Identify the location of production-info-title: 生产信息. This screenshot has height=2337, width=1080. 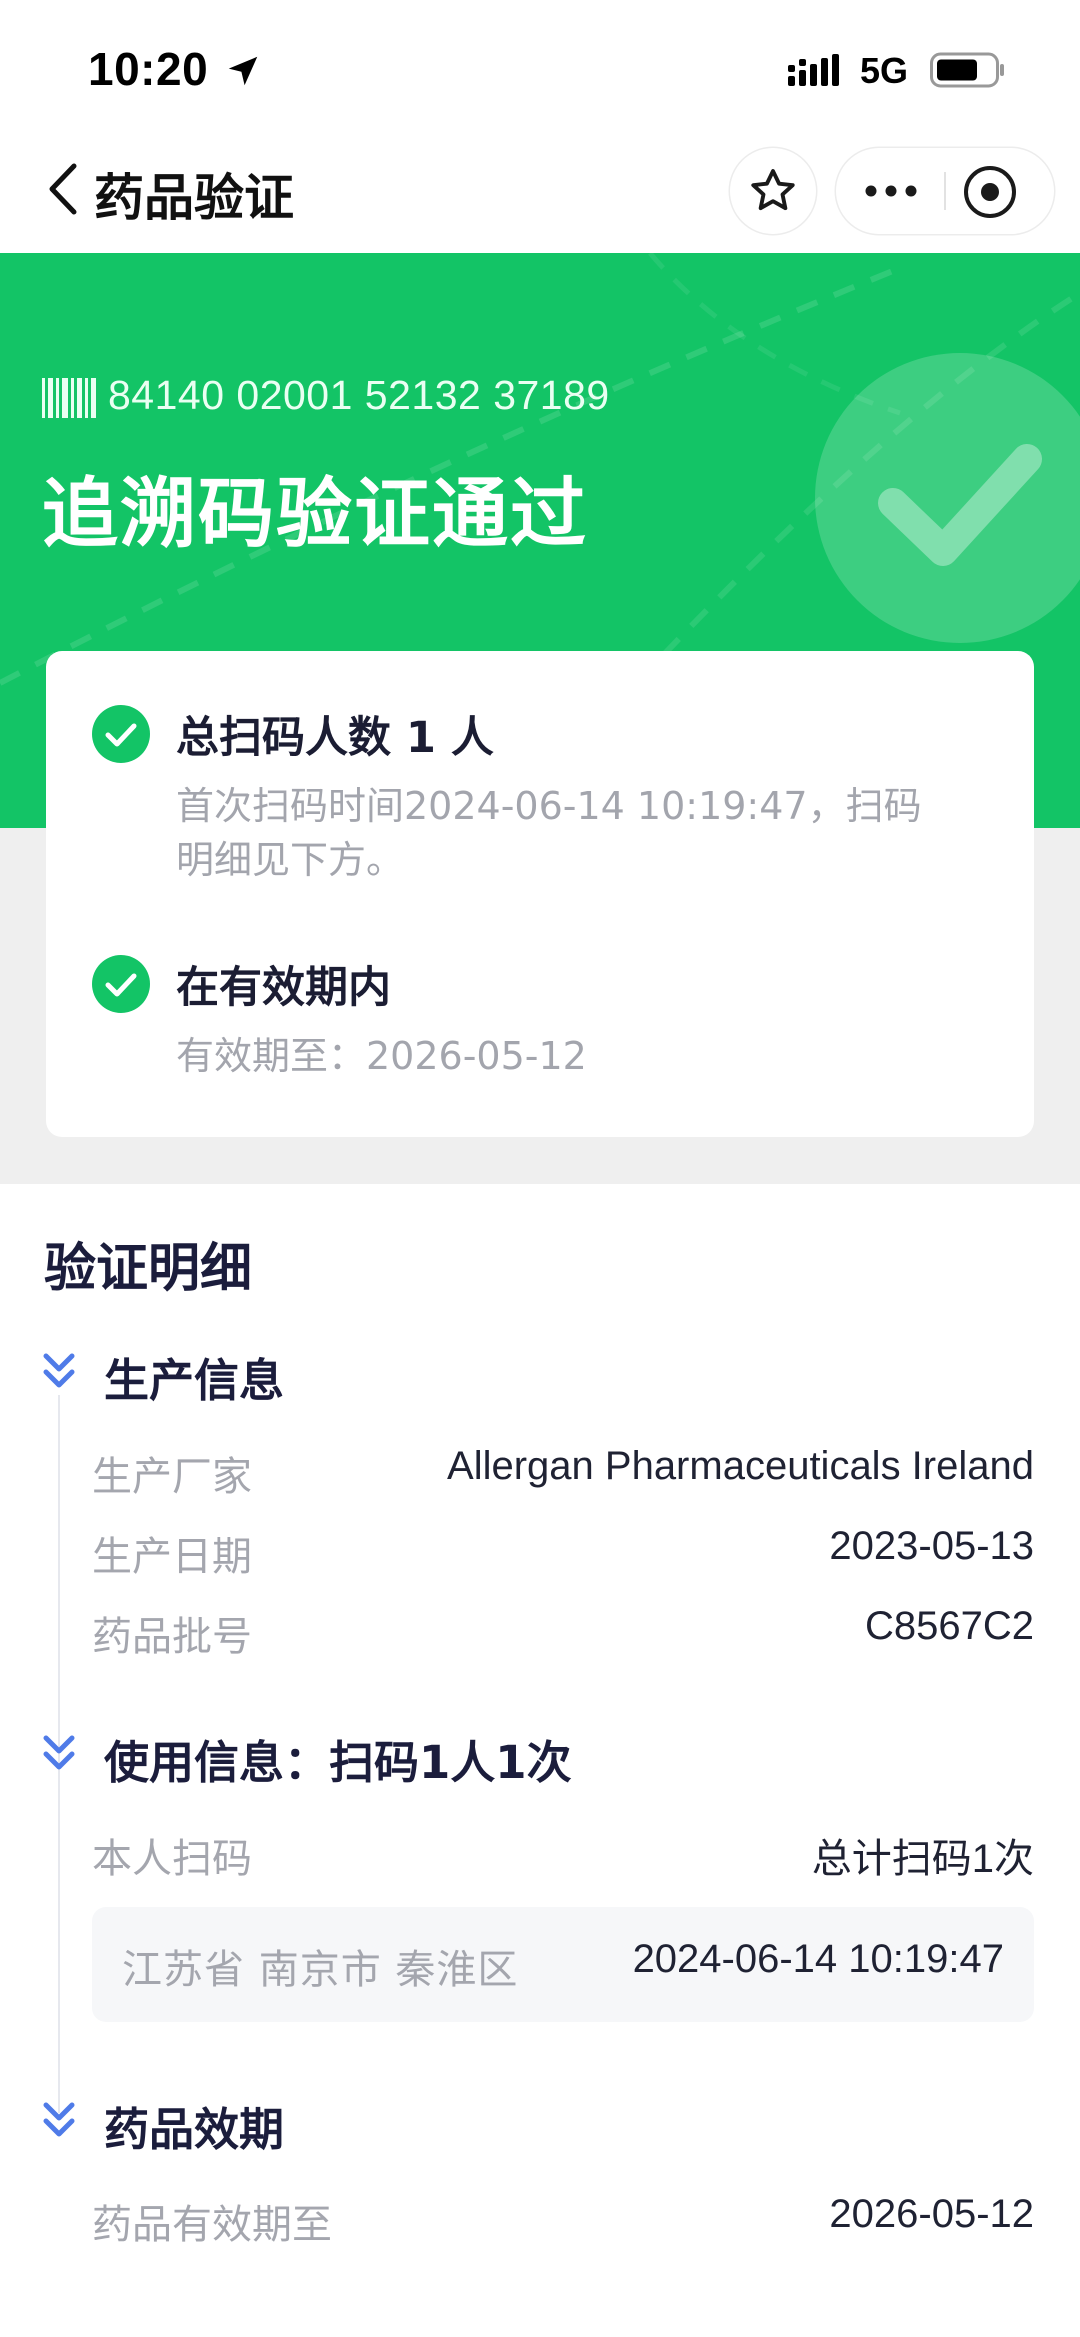
(194, 1380).